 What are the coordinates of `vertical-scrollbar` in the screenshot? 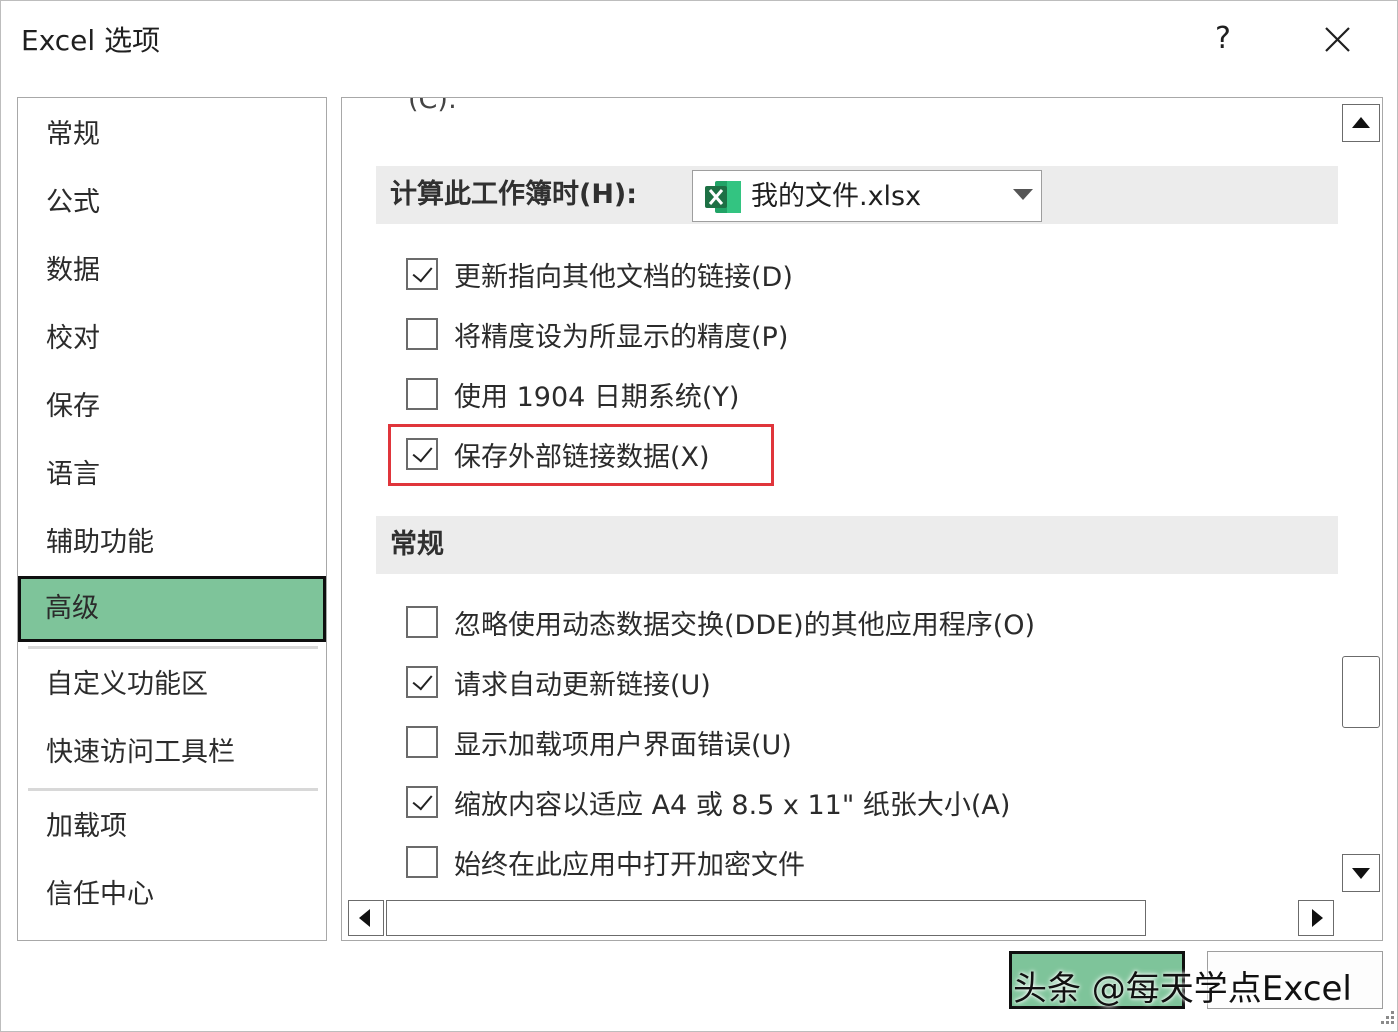 It's located at (1361, 498).